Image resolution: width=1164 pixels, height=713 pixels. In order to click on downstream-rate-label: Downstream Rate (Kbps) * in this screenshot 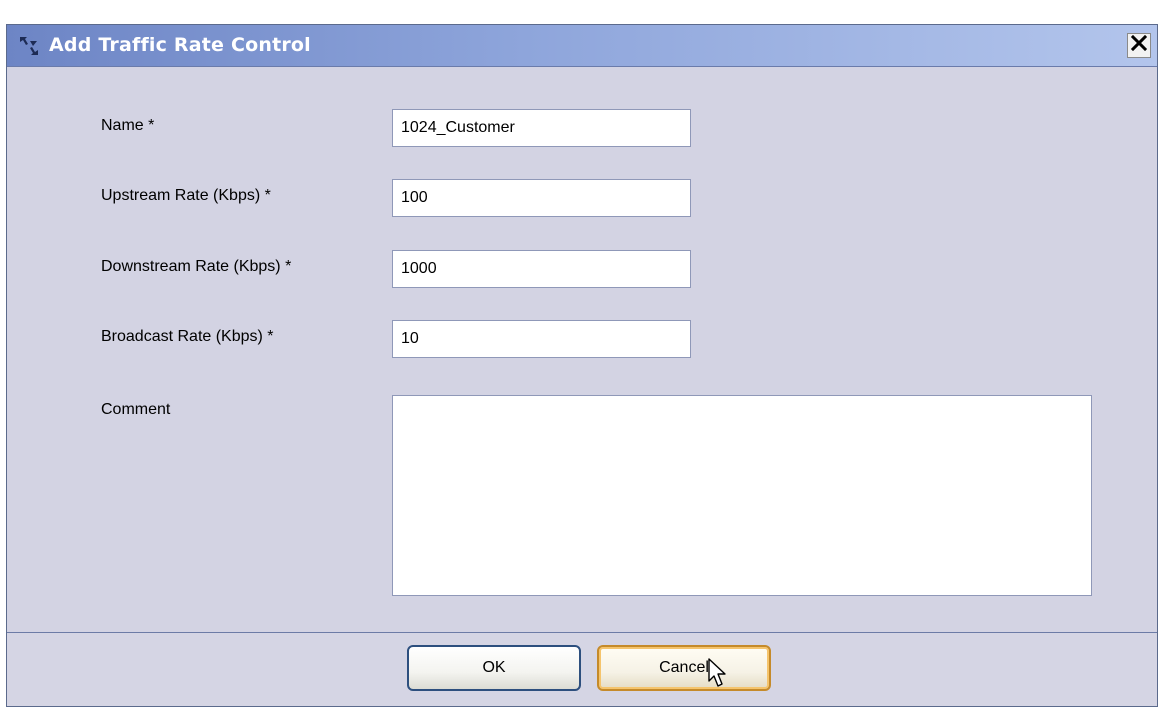, I will do `click(196, 266)`.